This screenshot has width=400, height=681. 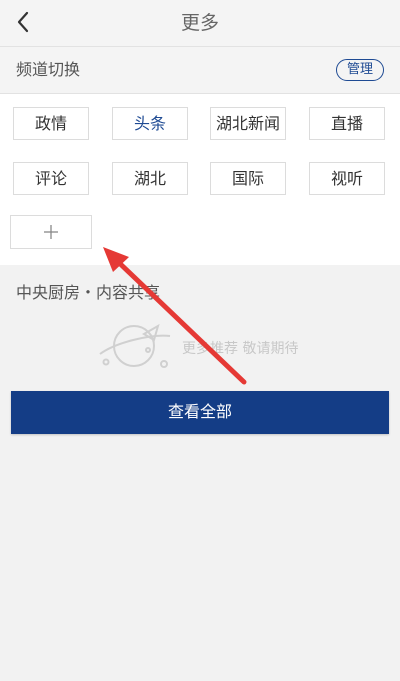 I want to click on rocket-planet-icon, so click(x=135, y=345).